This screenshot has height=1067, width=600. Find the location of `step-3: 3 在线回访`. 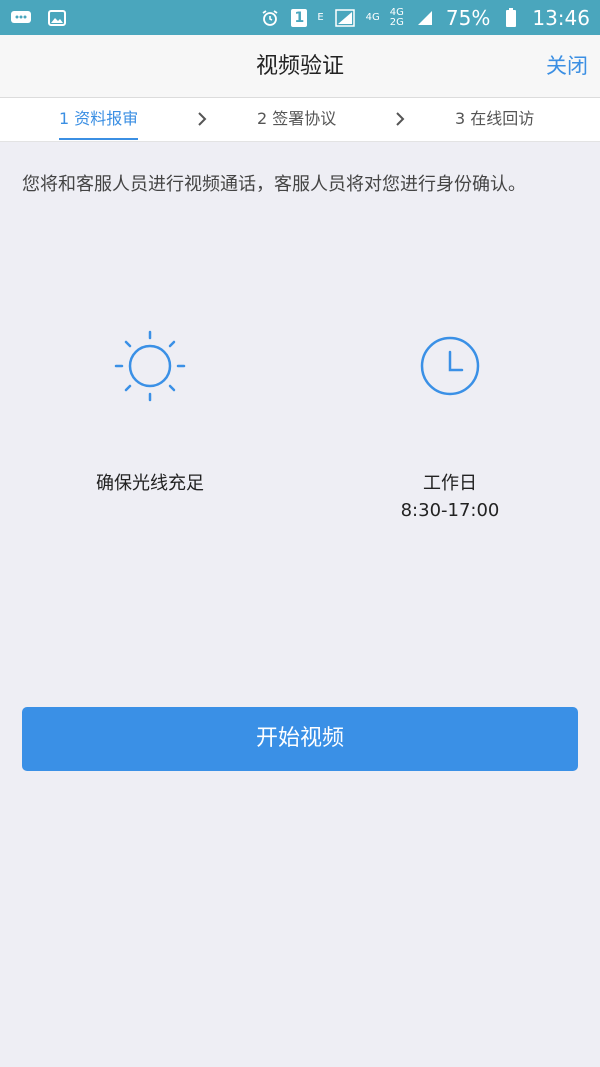

step-3: 3 在线回访 is located at coordinates (495, 118).